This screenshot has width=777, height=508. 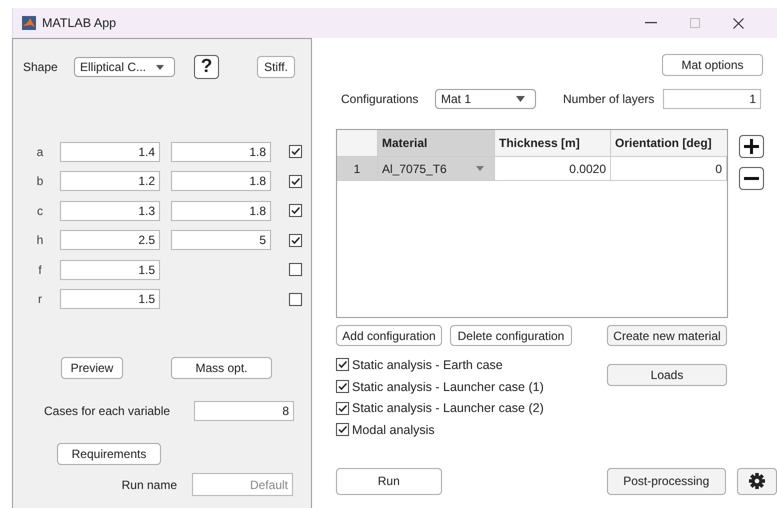 I want to click on mat-options-button: Mat options, so click(x=712, y=65).